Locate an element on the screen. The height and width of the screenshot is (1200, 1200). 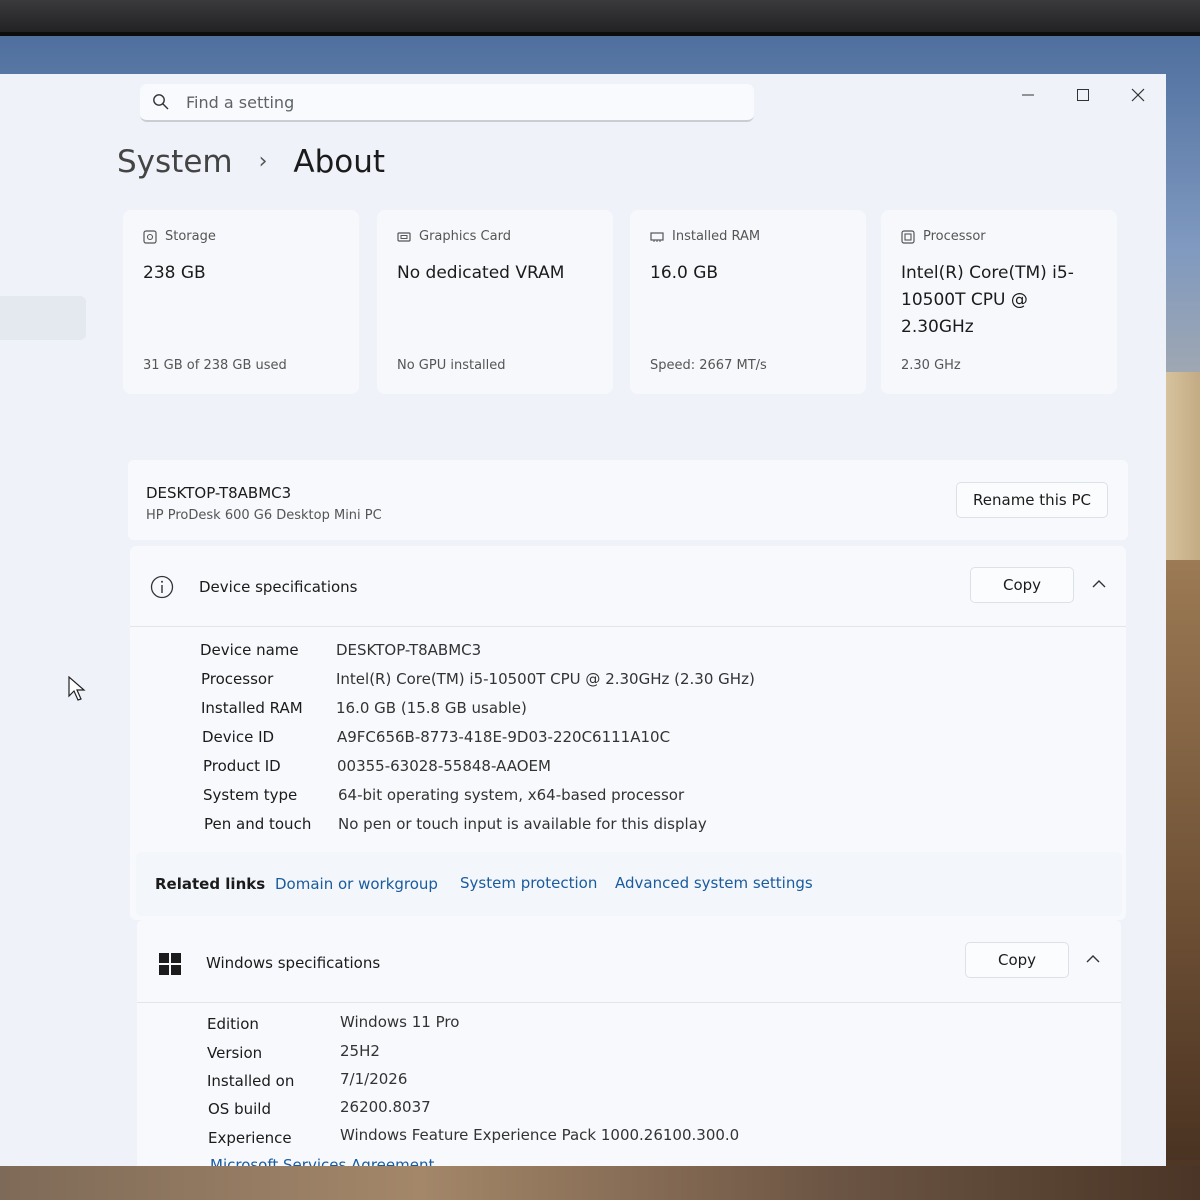
spec-label: OS build is located at coordinates (239, 1109).